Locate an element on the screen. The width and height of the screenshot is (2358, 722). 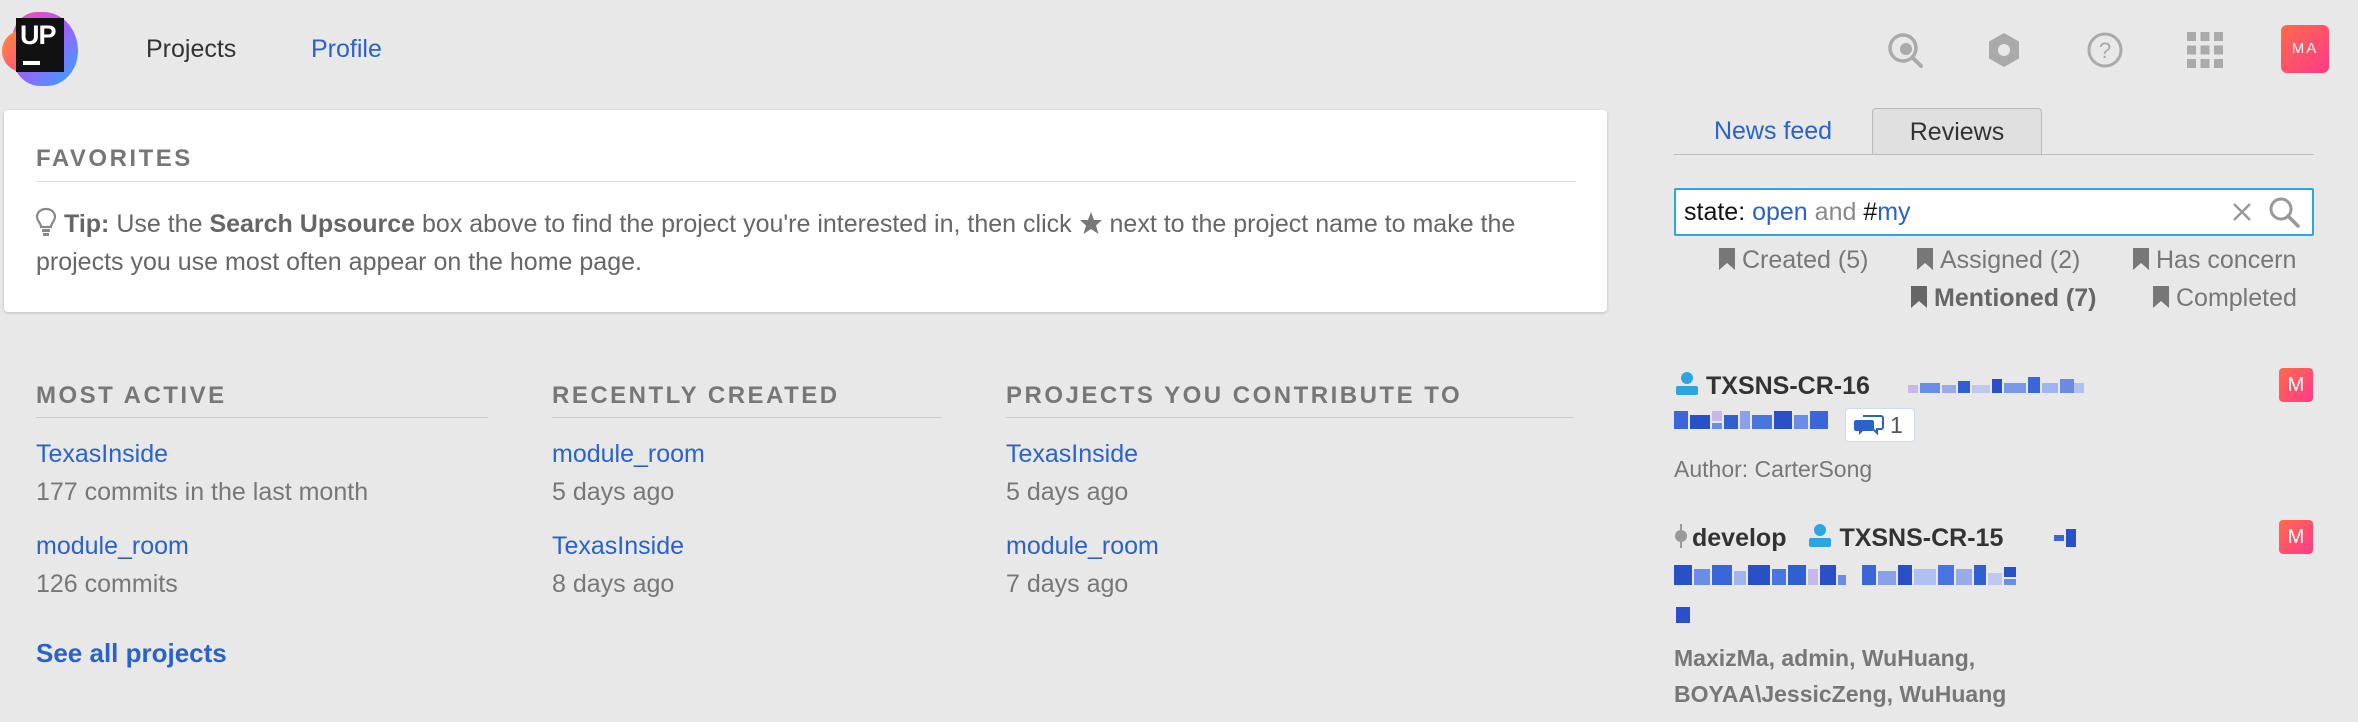
most-active-title: MOST ACTIVE is located at coordinates (131, 395).